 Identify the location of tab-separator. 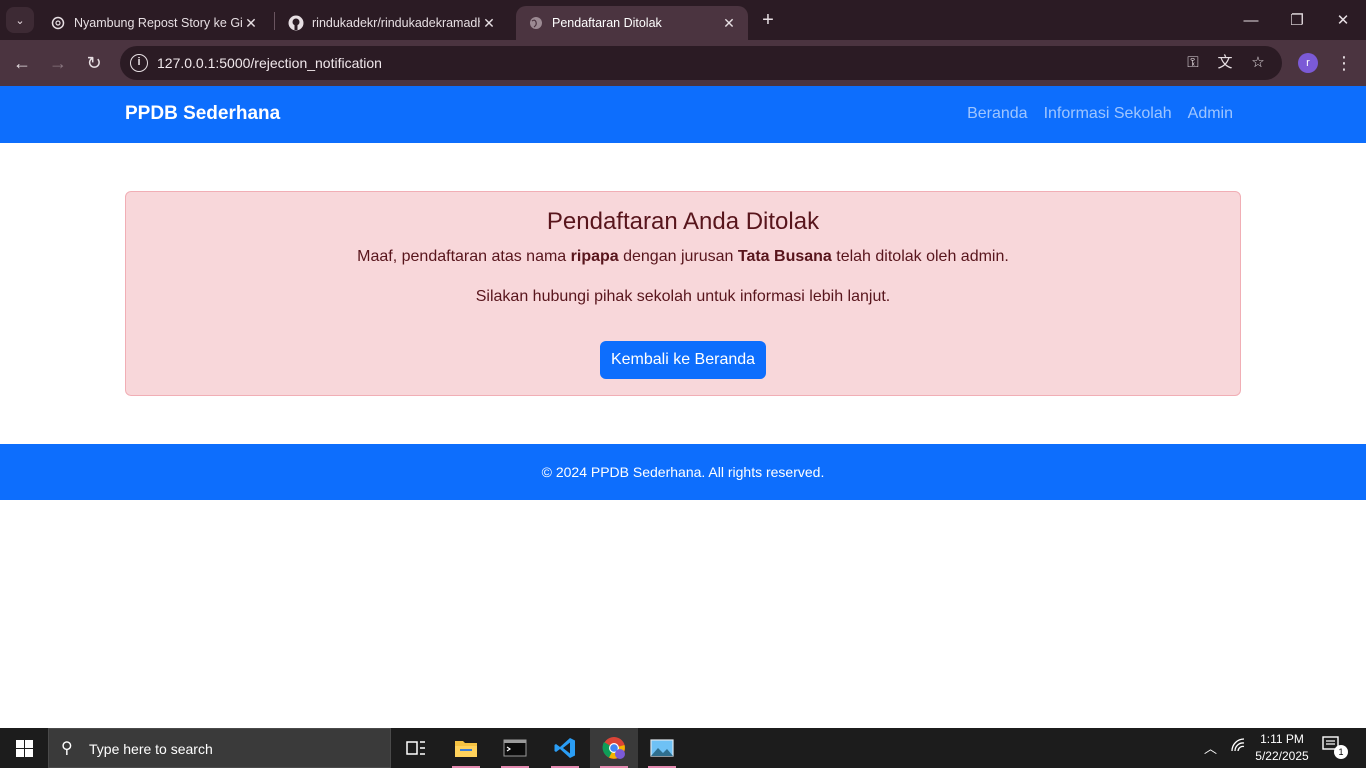
(274, 21).